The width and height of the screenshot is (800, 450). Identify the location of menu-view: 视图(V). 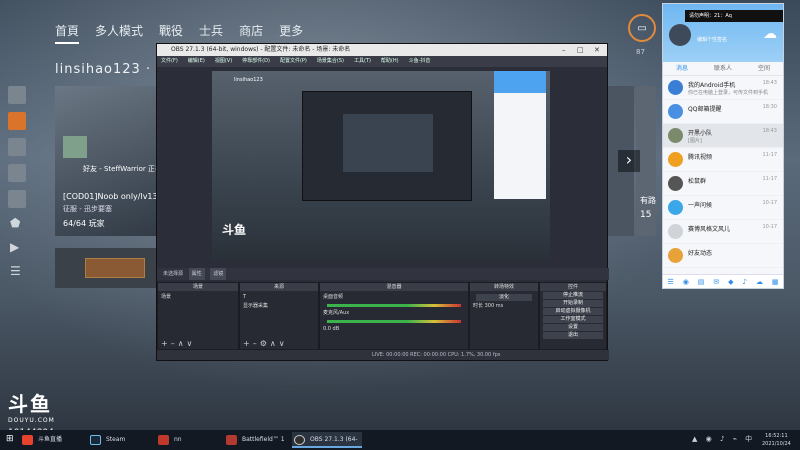
(223, 61).